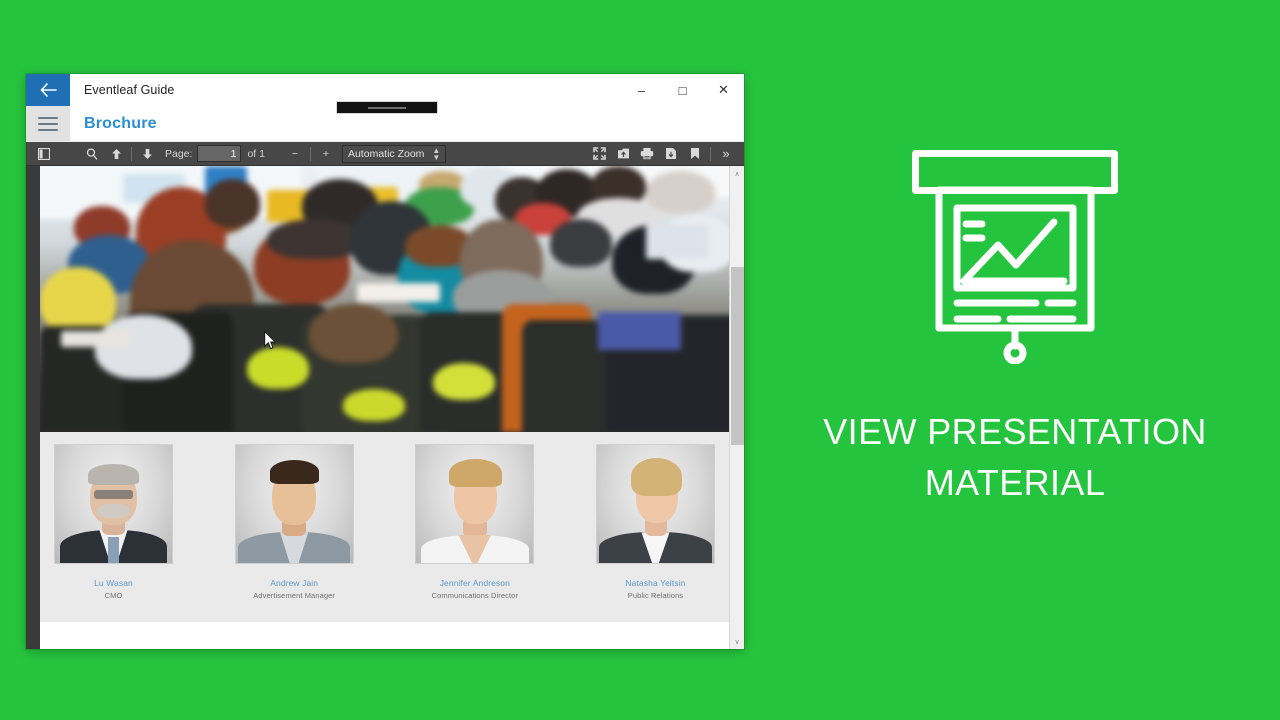  I want to click on more-tools-button: », so click(726, 154).